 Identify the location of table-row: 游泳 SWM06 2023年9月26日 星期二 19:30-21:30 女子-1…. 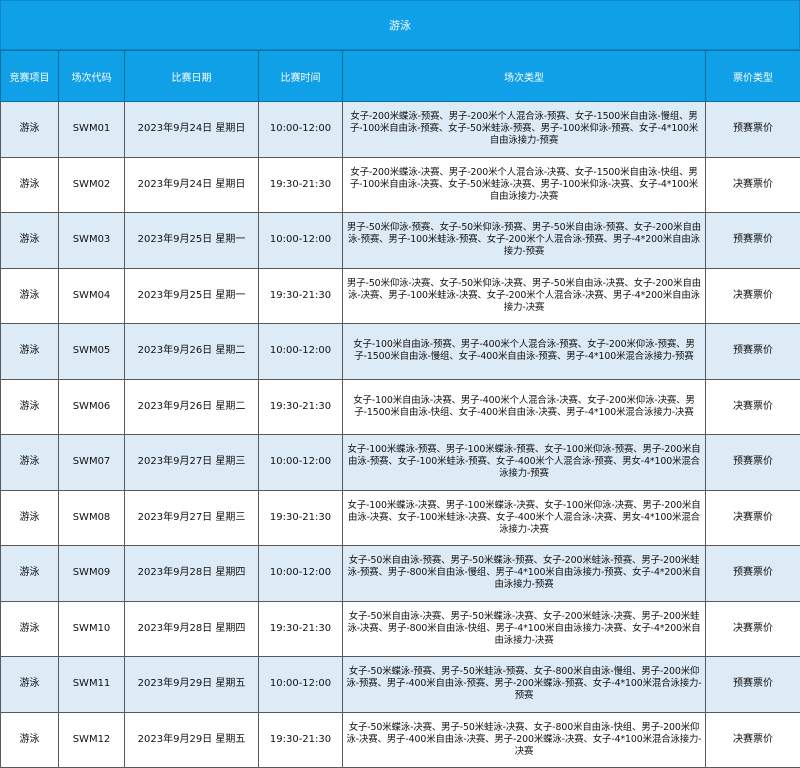
(400, 406).